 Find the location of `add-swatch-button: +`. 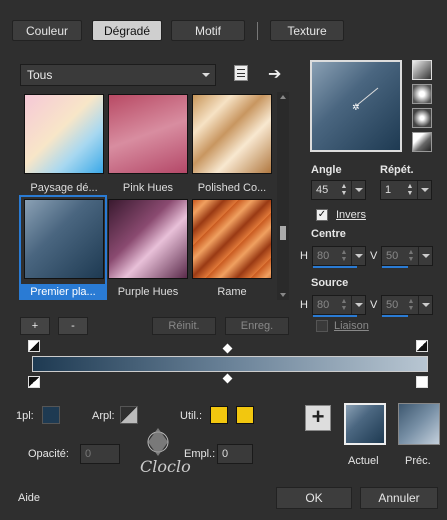

add-swatch-button: + is located at coordinates (318, 418).